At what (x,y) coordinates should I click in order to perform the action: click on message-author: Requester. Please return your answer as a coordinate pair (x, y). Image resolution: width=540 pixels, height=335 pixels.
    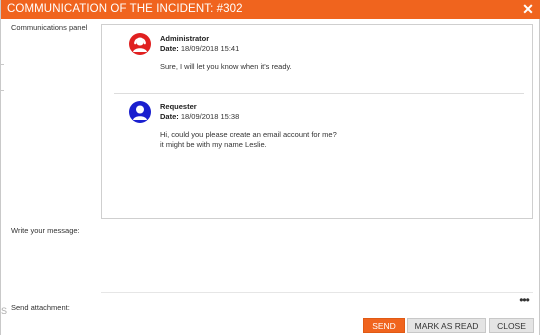
    Looking at the image, I should click on (178, 106).